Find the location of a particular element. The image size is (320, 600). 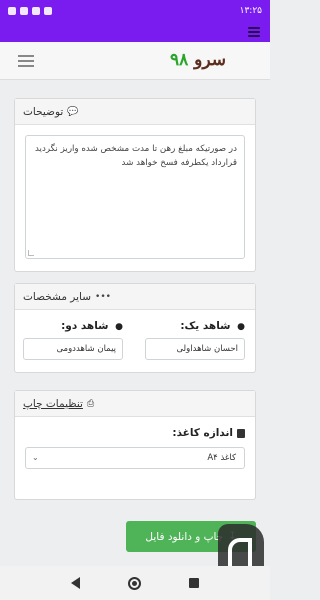

witness-one: ● شاهد یک: احسان شاهداولی is located at coordinates (195, 340).